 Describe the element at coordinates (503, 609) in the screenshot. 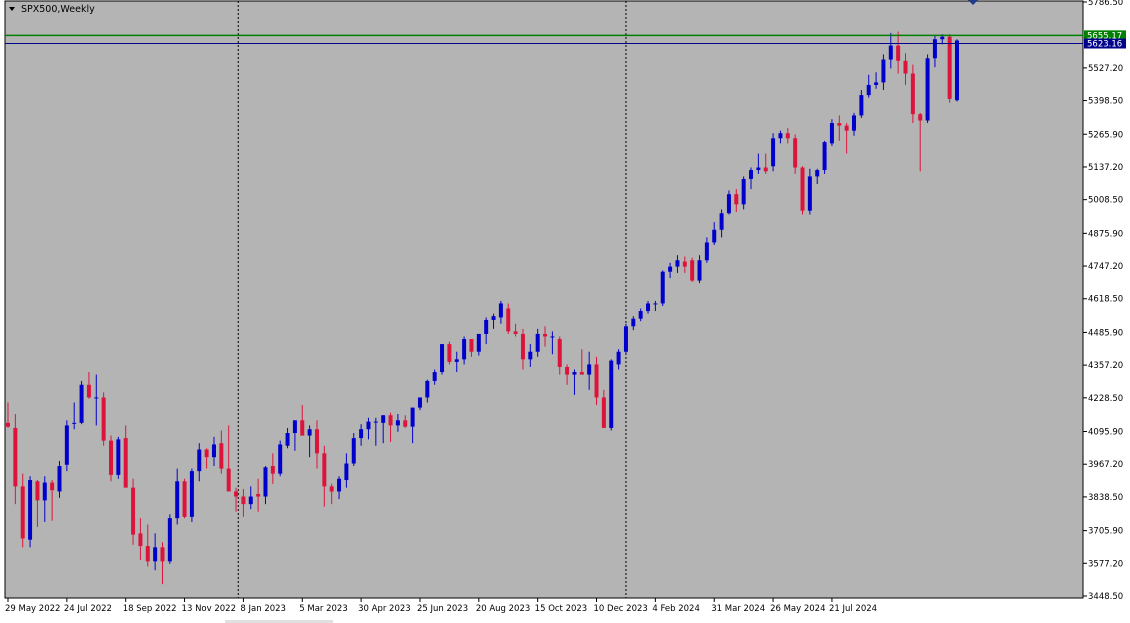

I see `x-tick-label: 20 Aug 2023` at that location.